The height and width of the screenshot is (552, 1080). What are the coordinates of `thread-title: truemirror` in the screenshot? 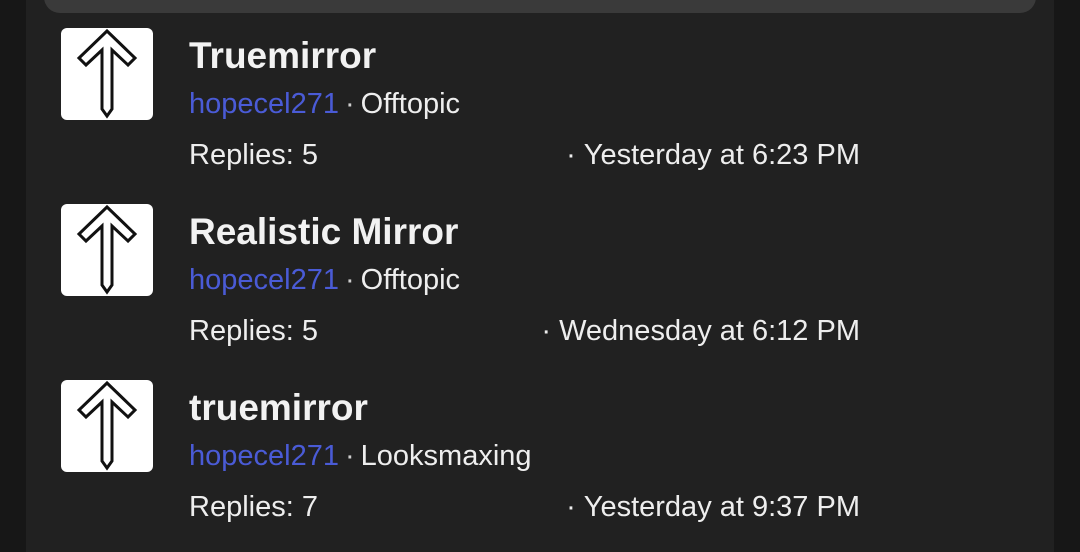 It's located at (278, 408).